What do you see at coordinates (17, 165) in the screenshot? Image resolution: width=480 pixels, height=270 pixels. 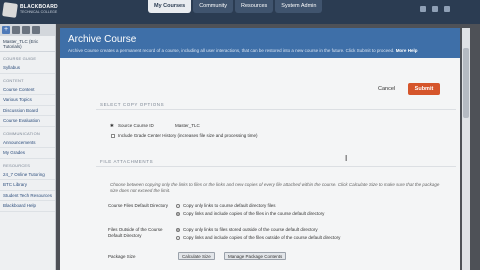 I see `menu-heading-resources: RESOURCES` at bounding box center [17, 165].